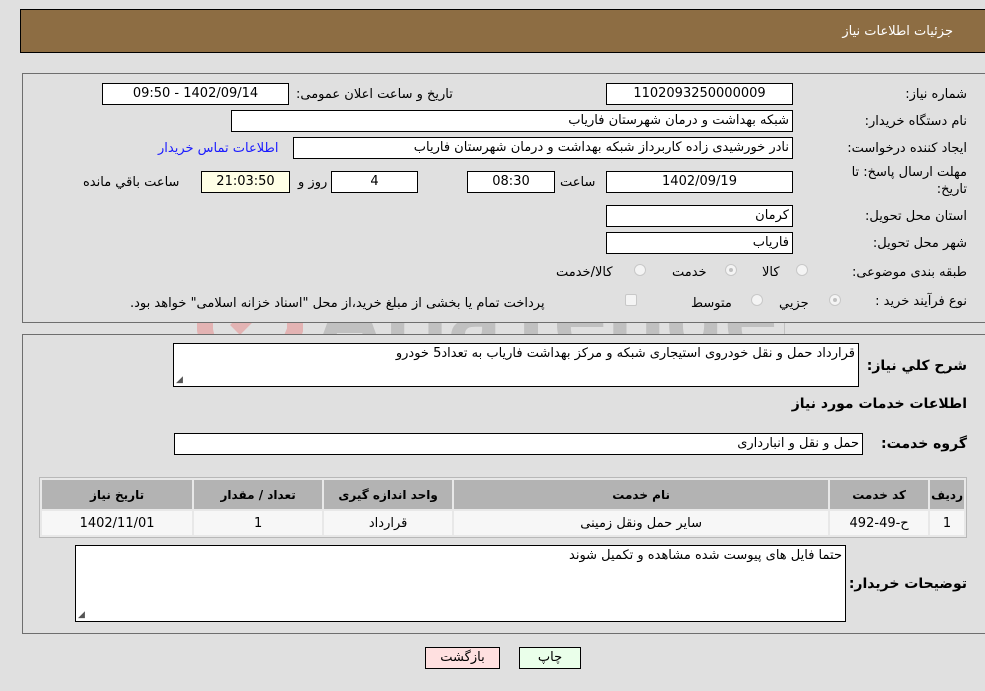 This screenshot has height=691, width=985. Describe the element at coordinates (907, 584) in the screenshot. I see `buyer-notes-label: توضیحات خریدار:` at that location.